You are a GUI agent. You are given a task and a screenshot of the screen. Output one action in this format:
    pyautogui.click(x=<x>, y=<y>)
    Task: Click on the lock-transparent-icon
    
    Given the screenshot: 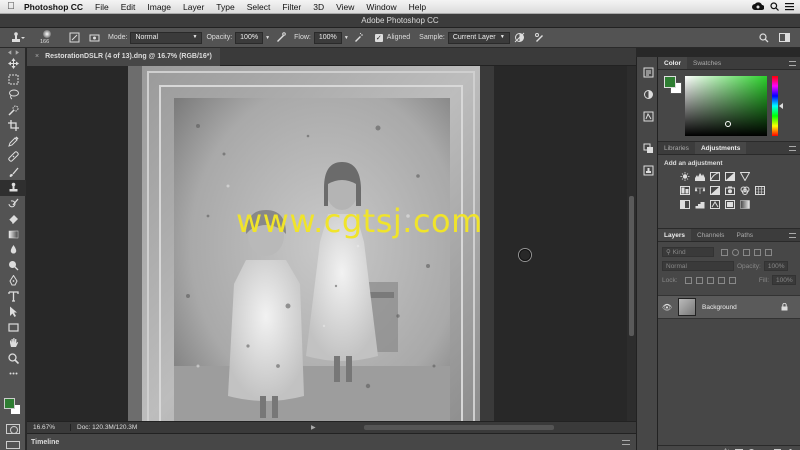 What is the action you would take?
    pyautogui.click(x=688, y=280)
    